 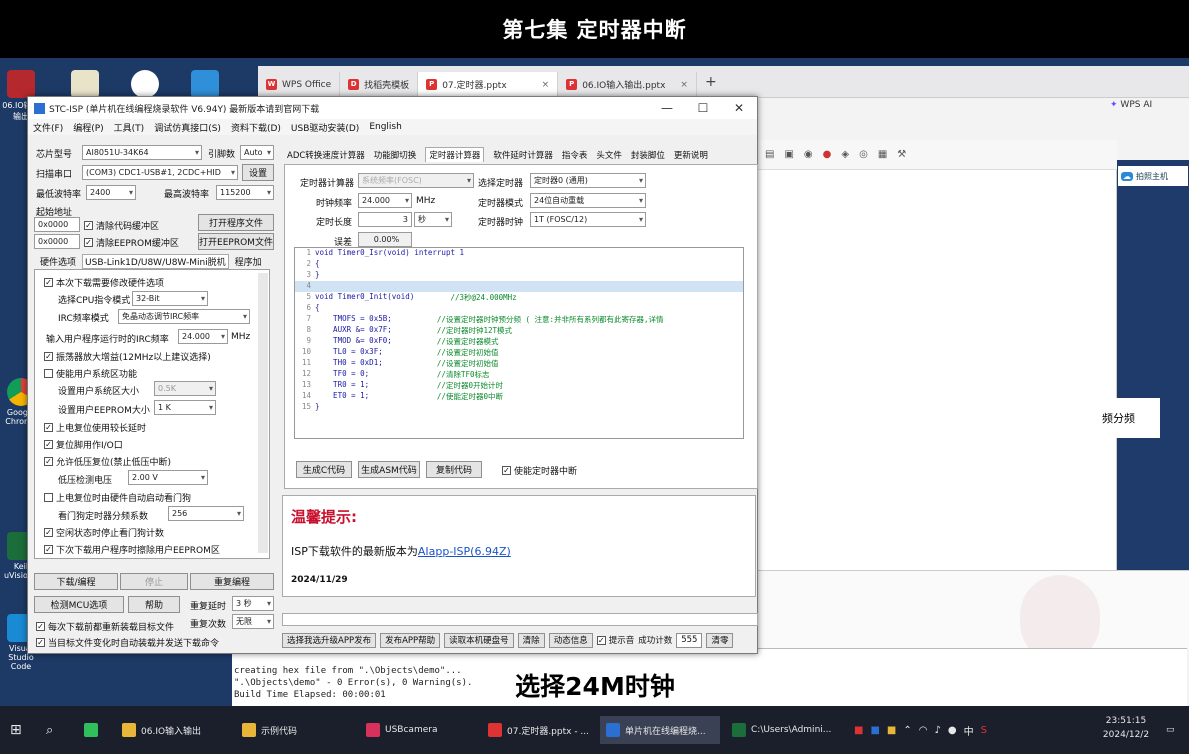 What do you see at coordinates (104, 282) in the screenshot?
I see `option-modify-hw: ✓ 本次下载需要修改硬件选项` at bounding box center [104, 282].